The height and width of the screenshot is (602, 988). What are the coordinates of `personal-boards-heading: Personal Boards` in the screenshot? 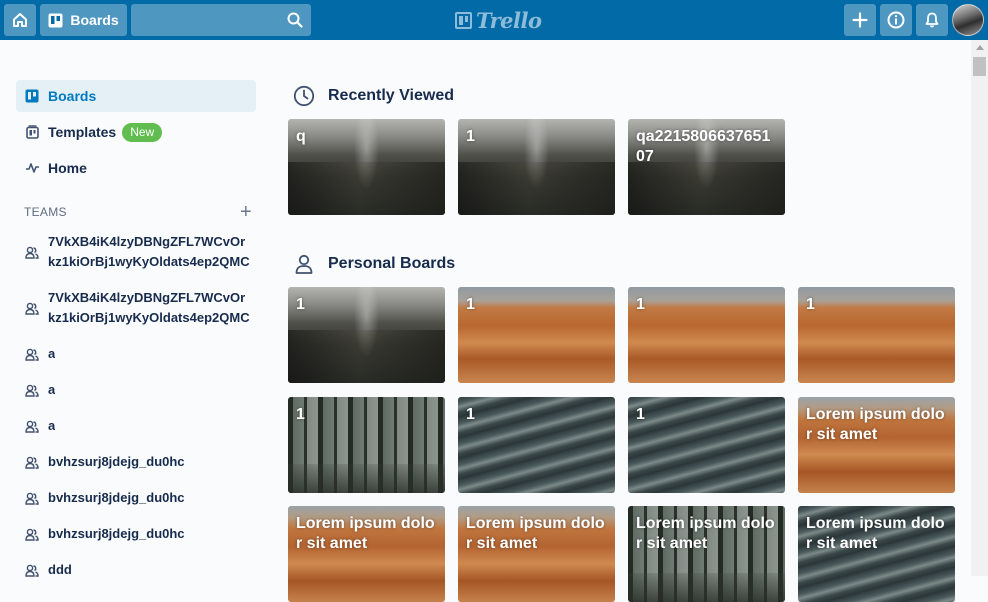 It's located at (373, 264).